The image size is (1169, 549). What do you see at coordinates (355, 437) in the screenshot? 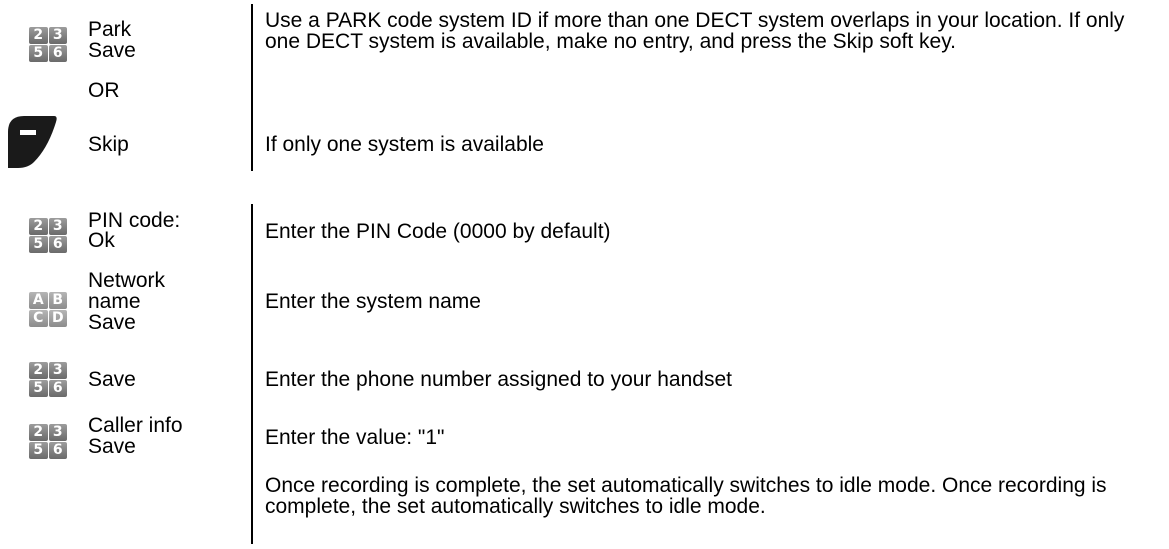
I see `step-description: Enter the value: "1"` at bounding box center [355, 437].